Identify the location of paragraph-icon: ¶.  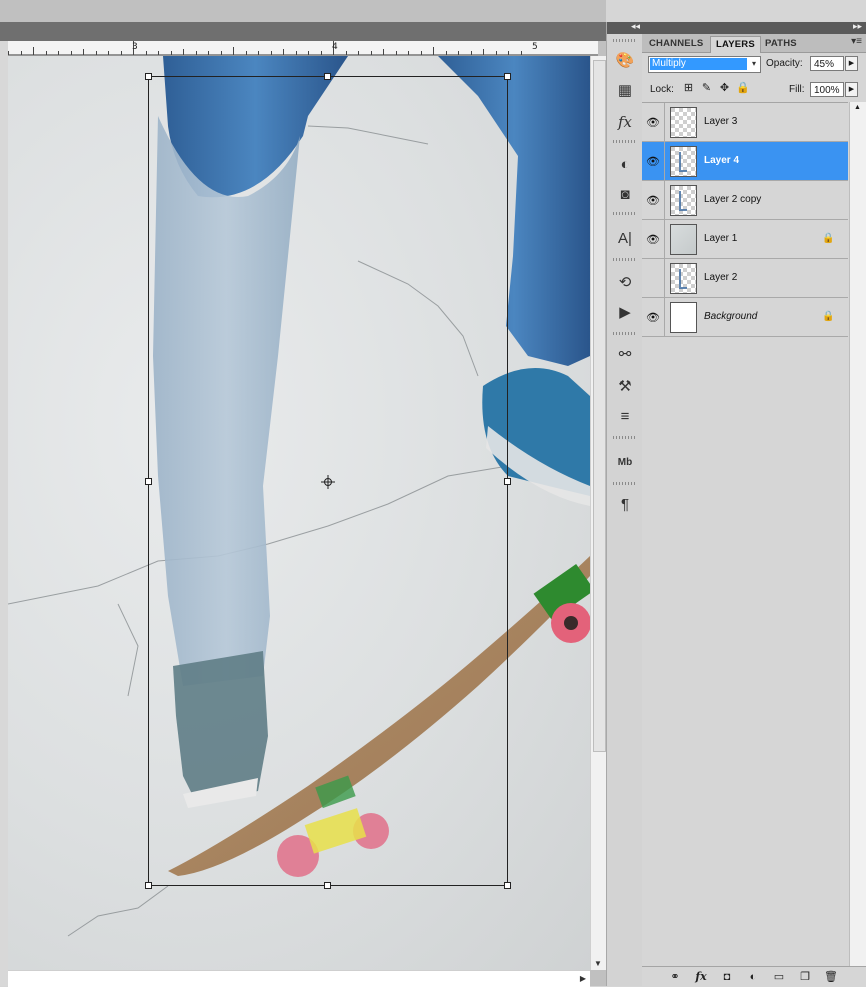
(625, 504).